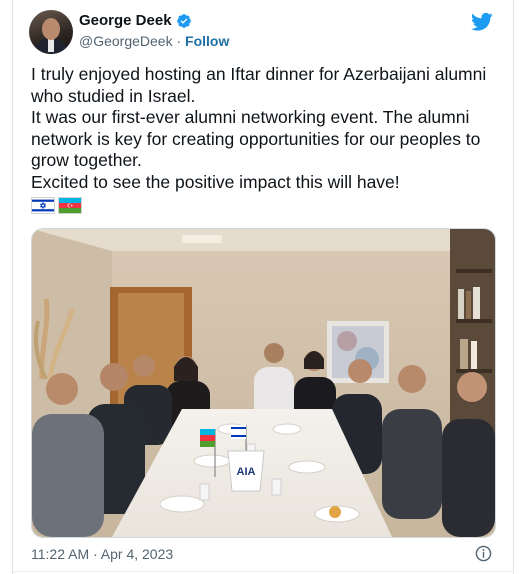 This screenshot has height=574, width=526. Describe the element at coordinates (483, 553) in the screenshot. I see `info-icon` at that location.